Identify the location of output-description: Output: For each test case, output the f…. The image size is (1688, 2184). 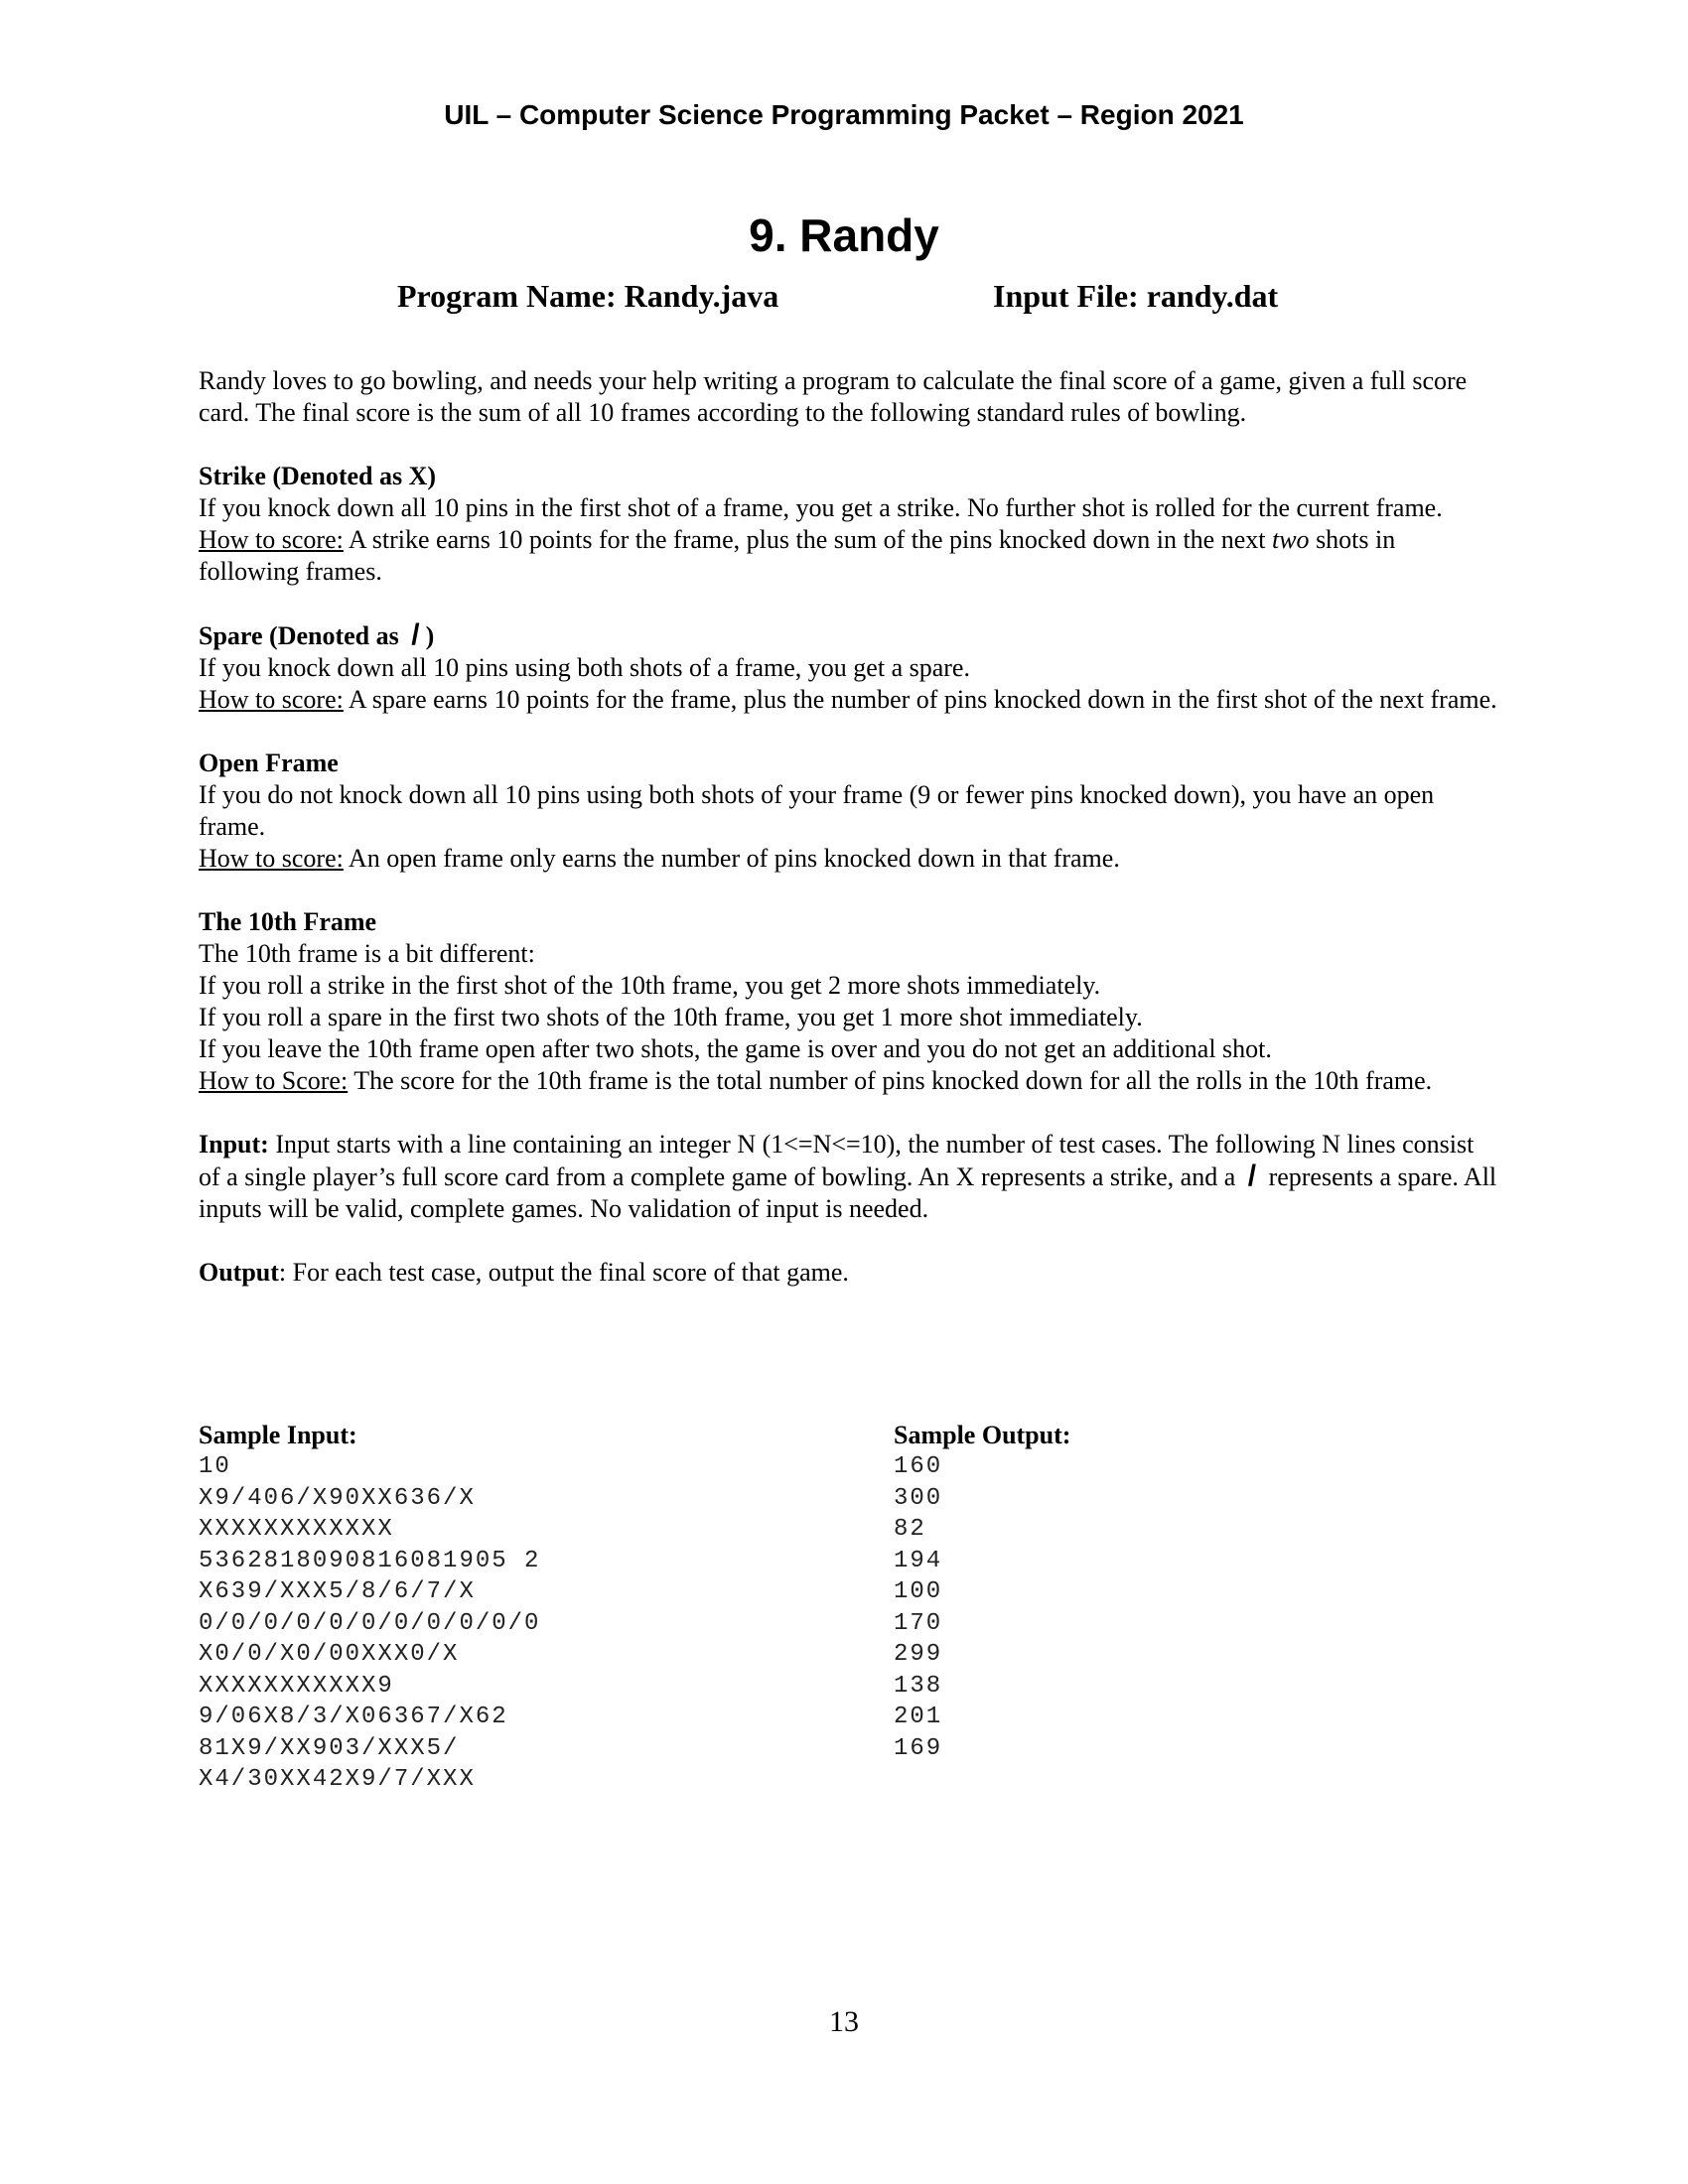
(524, 1272).